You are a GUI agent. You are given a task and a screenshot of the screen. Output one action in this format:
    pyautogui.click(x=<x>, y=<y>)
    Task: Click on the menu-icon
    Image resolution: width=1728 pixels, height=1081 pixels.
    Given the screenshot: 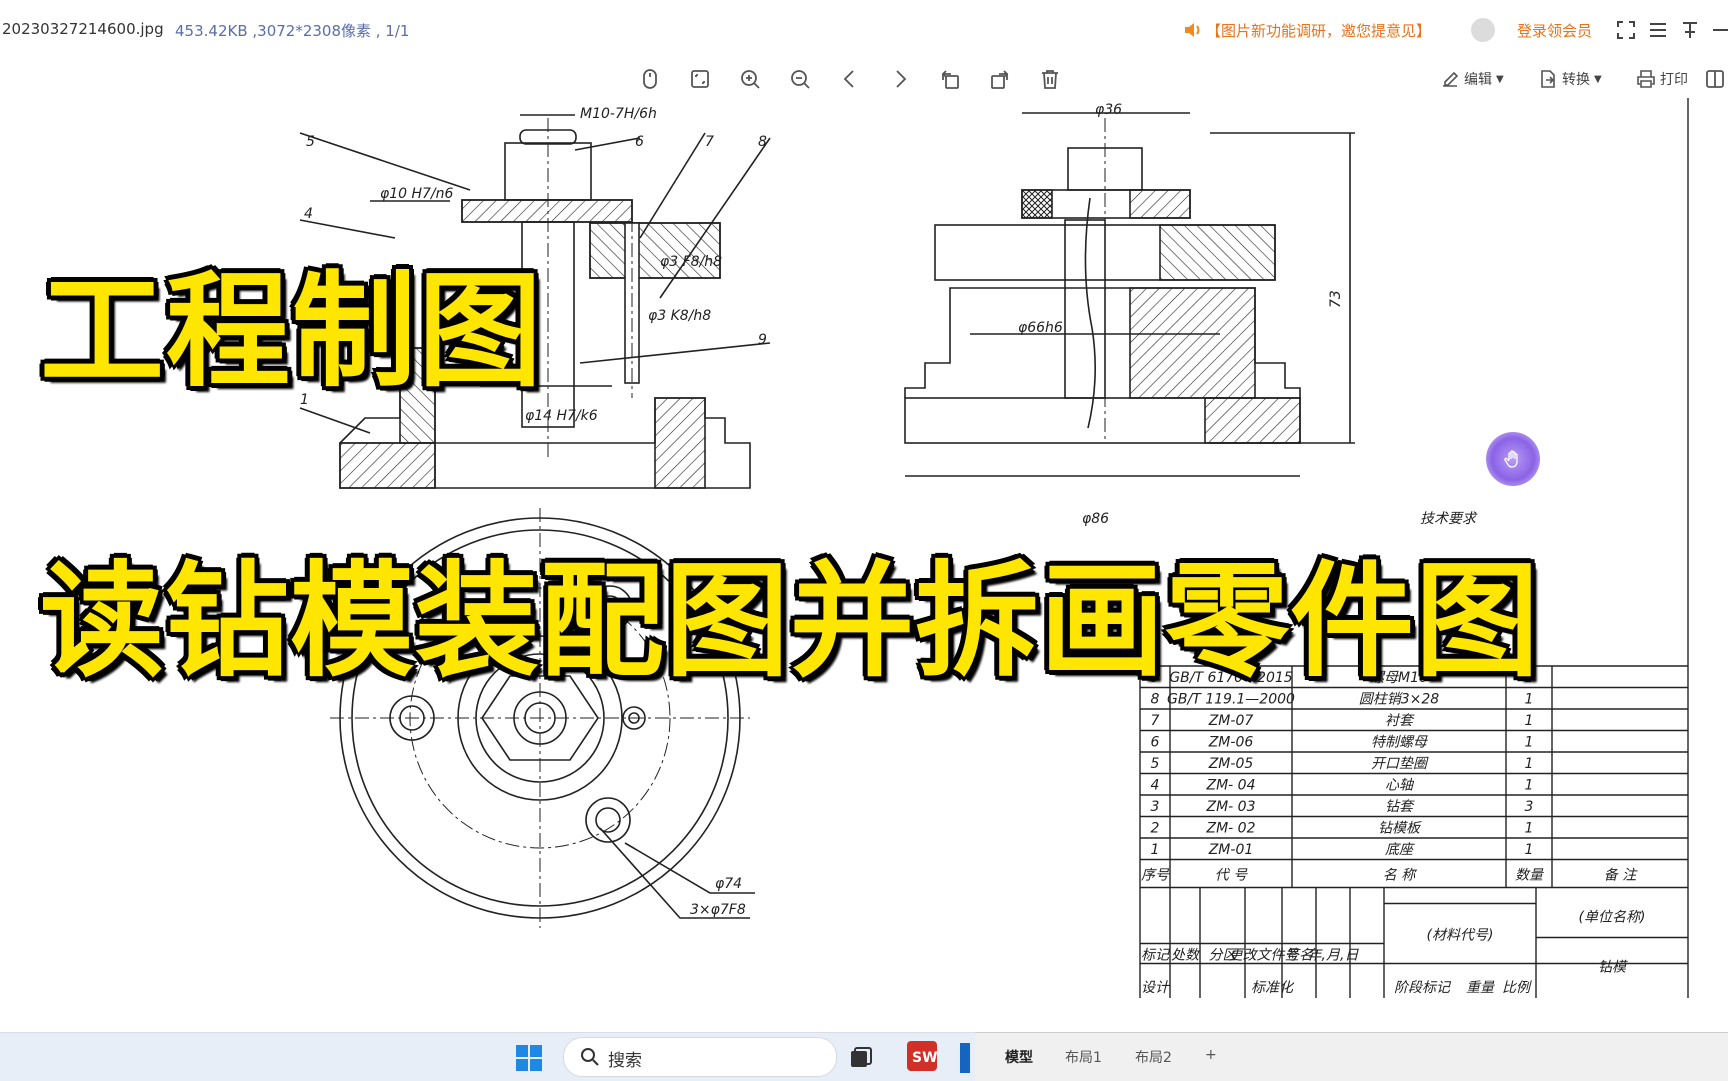 What is the action you would take?
    pyautogui.click(x=1658, y=32)
    